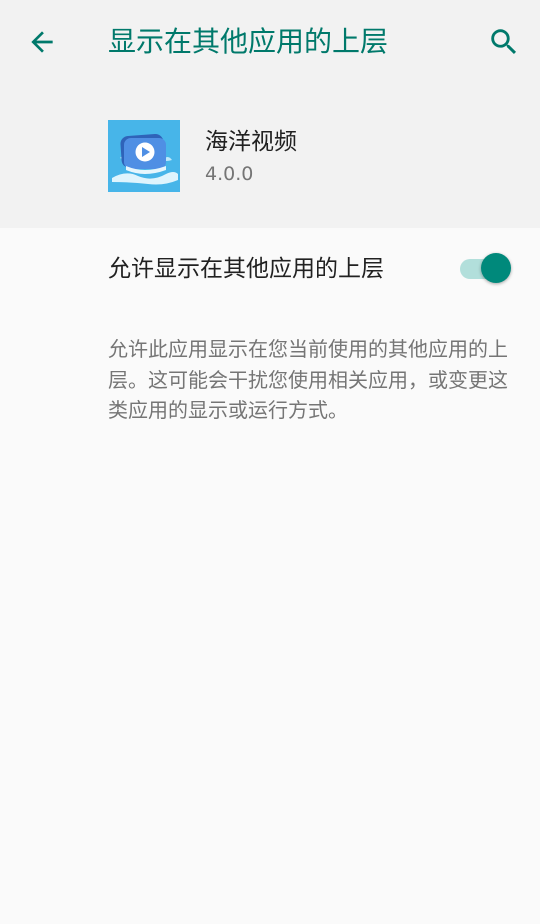 The height and width of the screenshot is (924, 540). Describe the element at coordinates (246, 269) in the screenshot. I see `overlay-permission-label: 允许显示在其他应用的上层` at that location.